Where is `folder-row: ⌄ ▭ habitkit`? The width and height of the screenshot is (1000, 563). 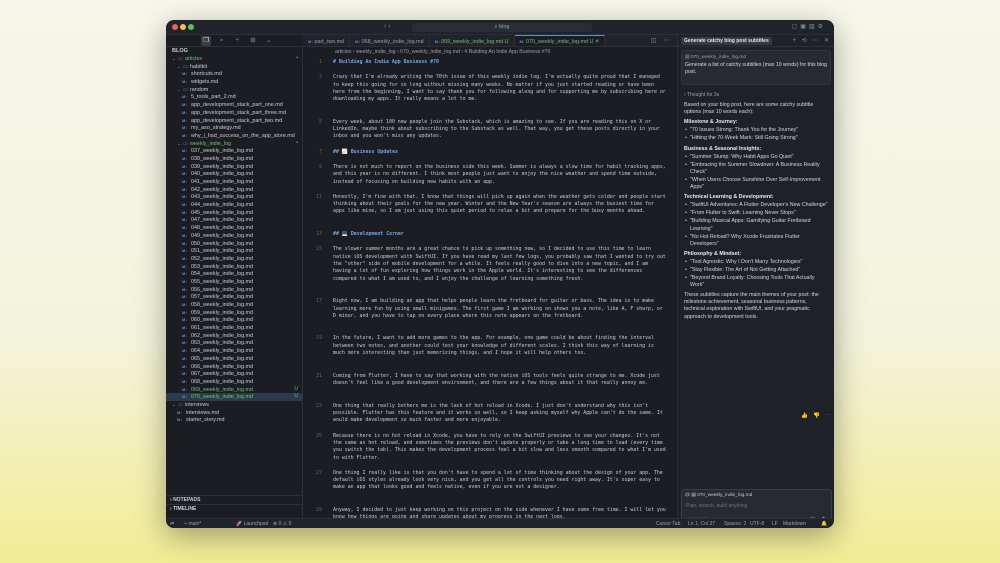 folder-row: ⌄ ▭ habitkit is located at coordinates (234, 67).